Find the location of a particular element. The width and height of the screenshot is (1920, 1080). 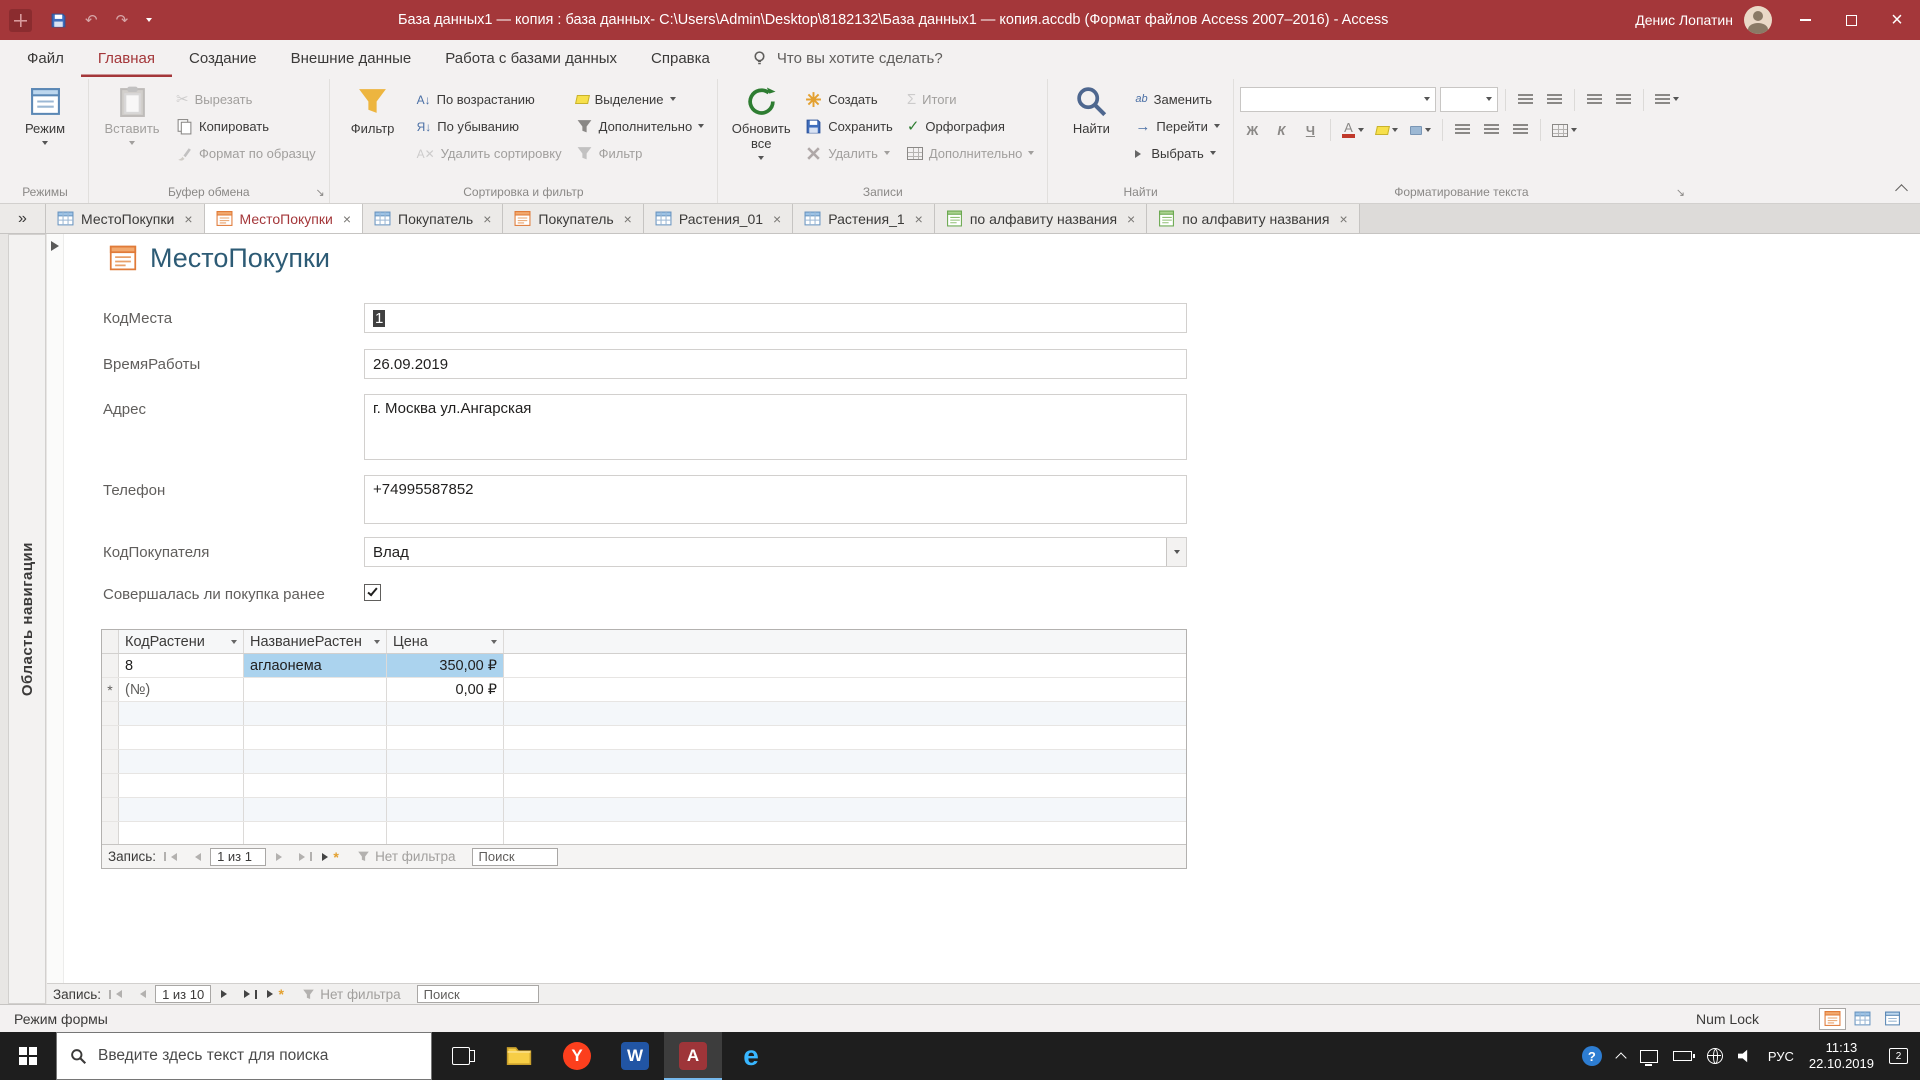

filter-arrow-icon is located at coordinates (494, 643).